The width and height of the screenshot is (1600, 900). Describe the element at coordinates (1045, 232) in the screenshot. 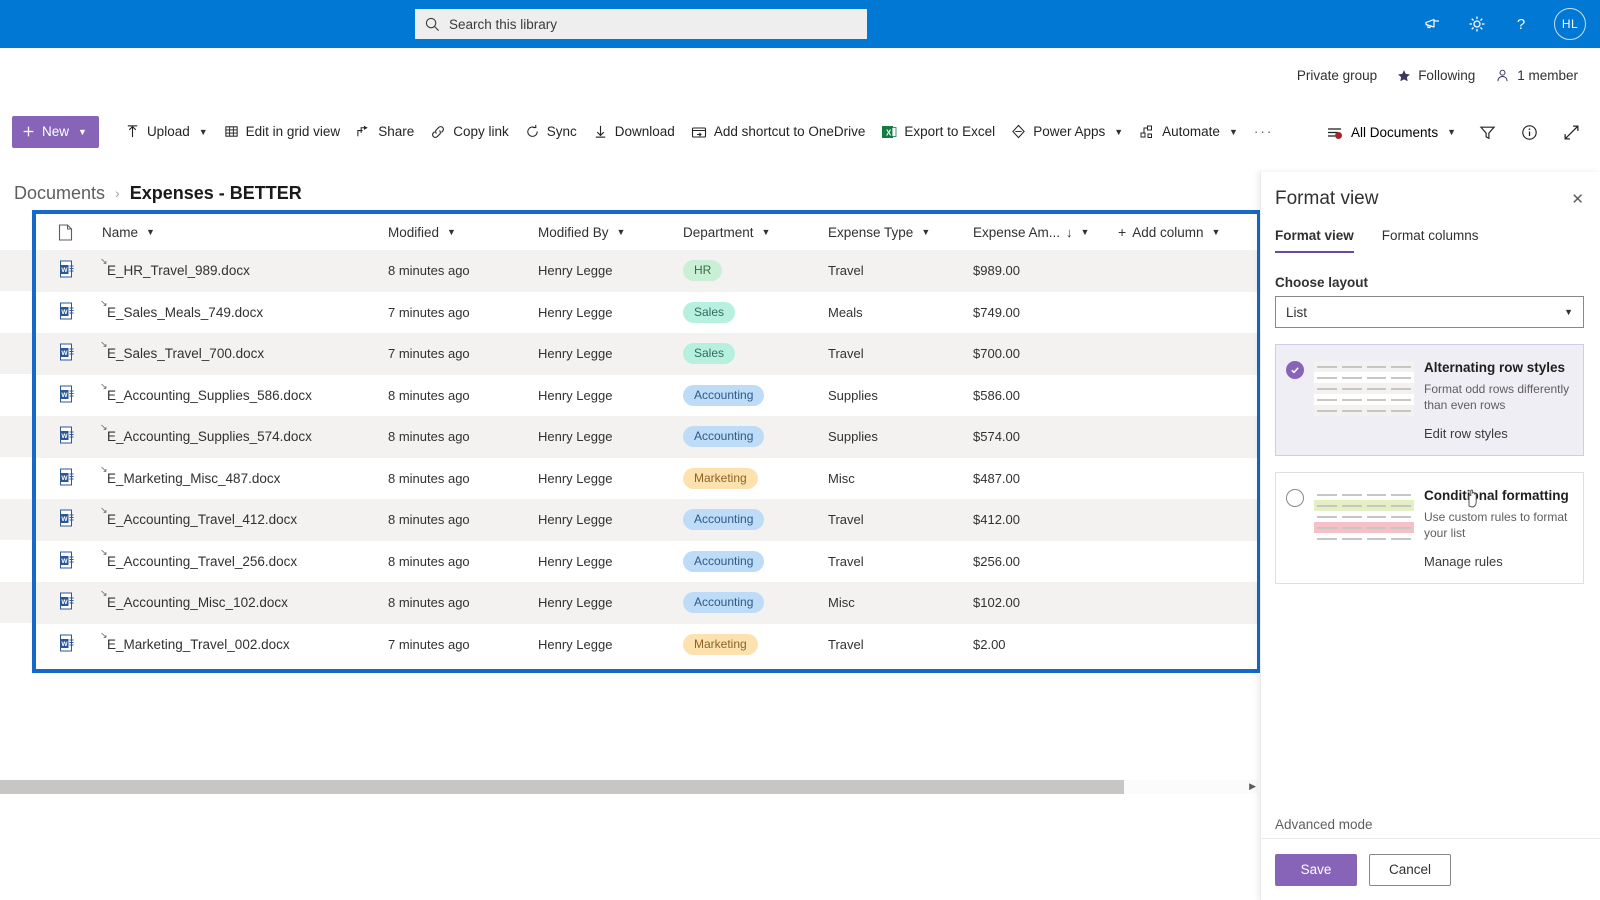

I see `column-header-expense-amount: Expense Am... ↓ ▼` at that location.